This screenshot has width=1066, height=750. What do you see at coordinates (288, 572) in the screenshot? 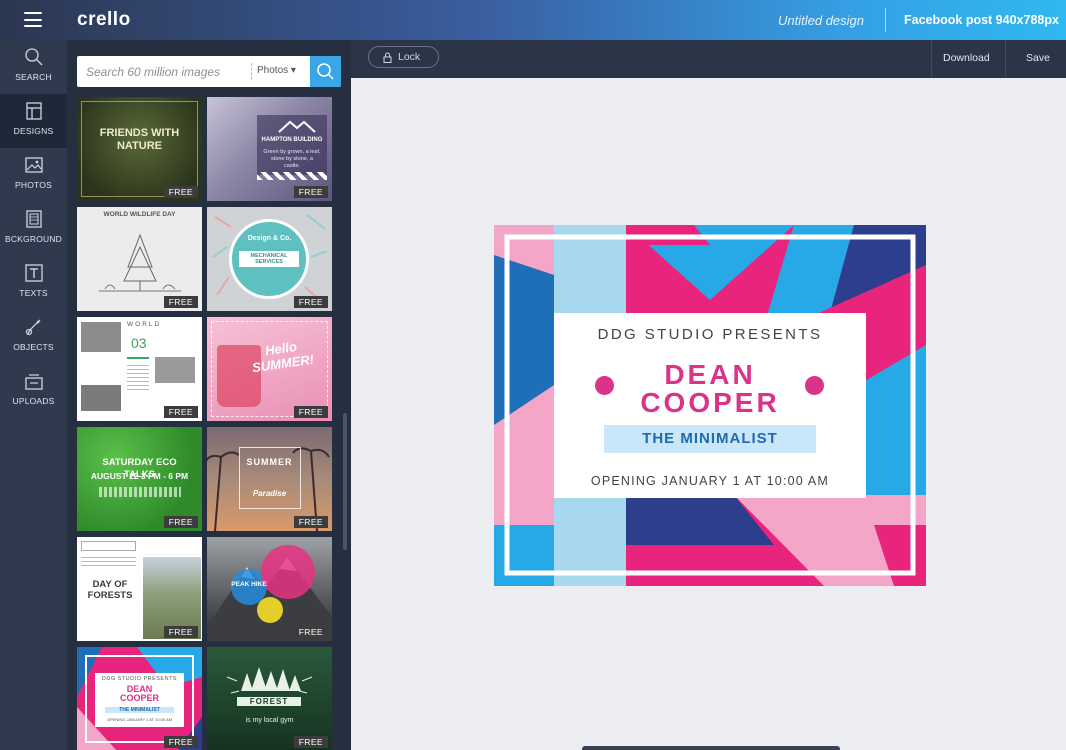
I see `circle-pink` at bounding box center [288, 572].